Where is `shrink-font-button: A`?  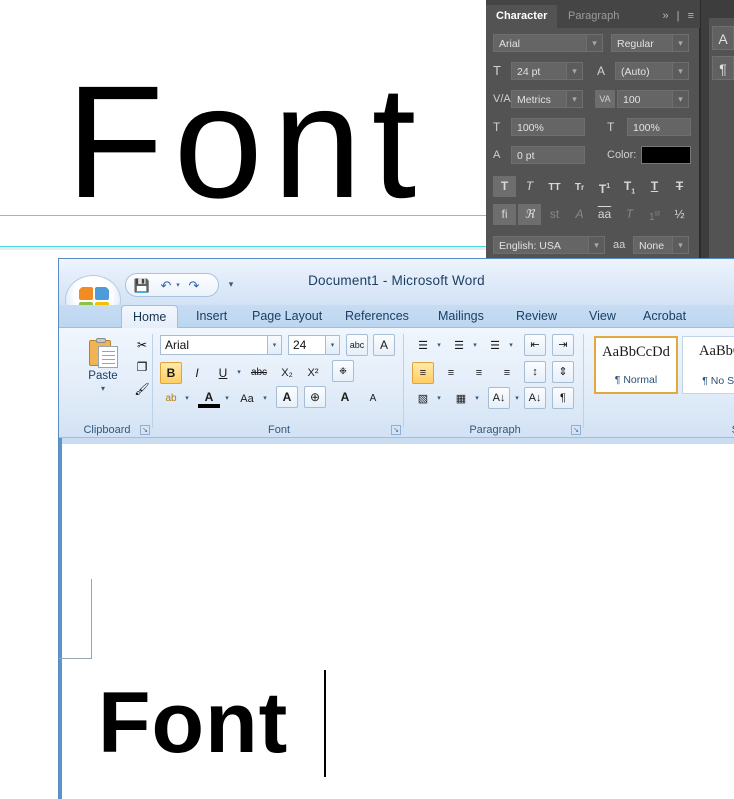
shrink-font-button: A is located at coordinates (373, 399).